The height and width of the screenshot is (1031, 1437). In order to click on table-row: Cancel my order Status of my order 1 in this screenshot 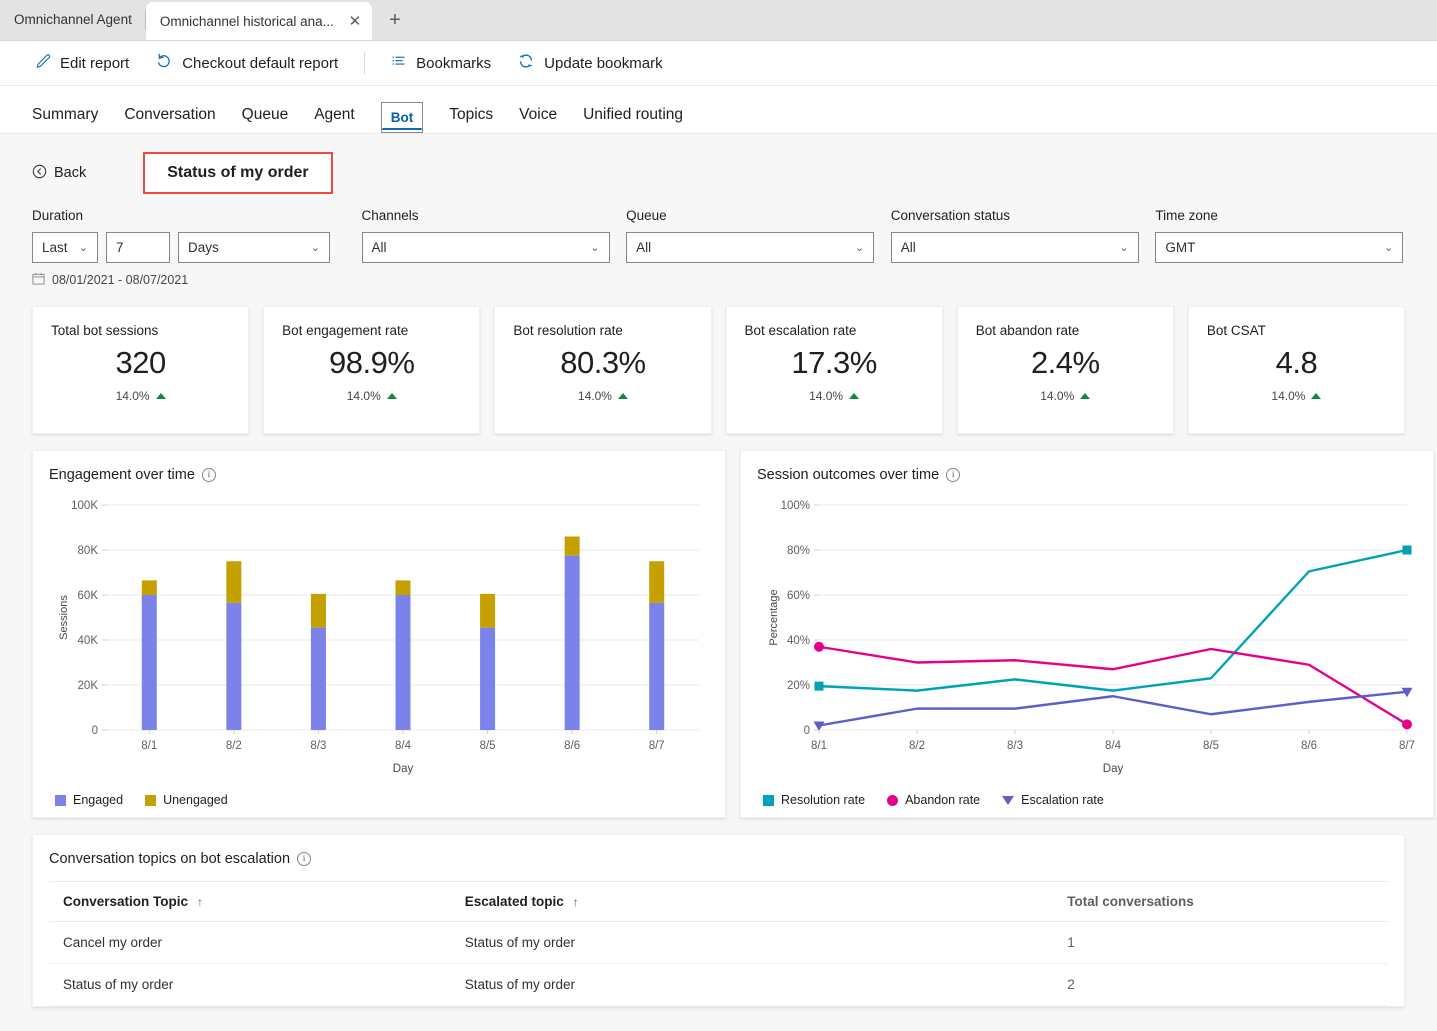, I will do `click(718, 942)`.